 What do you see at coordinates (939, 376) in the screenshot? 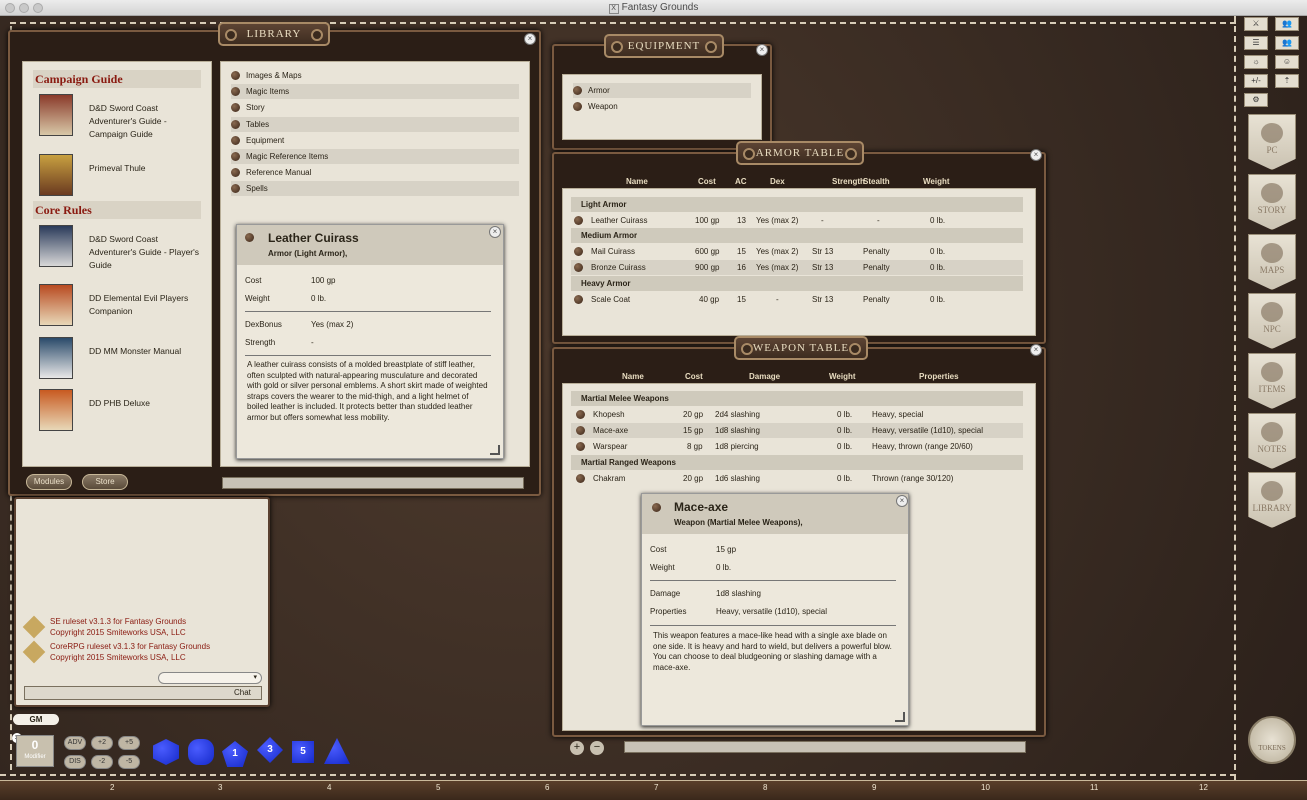
I see `column-header: Properties` at bounding box center [939, 376].